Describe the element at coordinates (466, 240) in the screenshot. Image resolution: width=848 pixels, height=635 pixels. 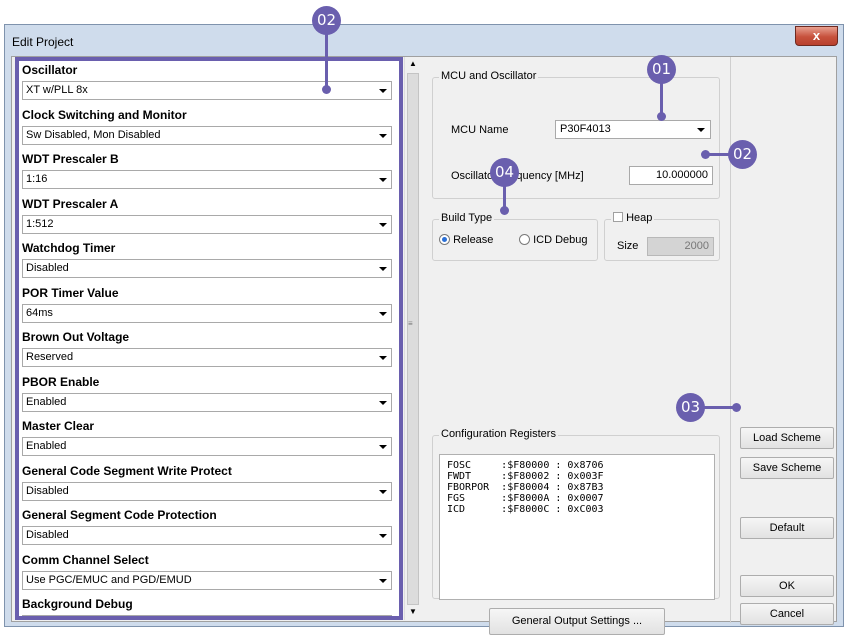
I see `release-radio: Release` at that location.